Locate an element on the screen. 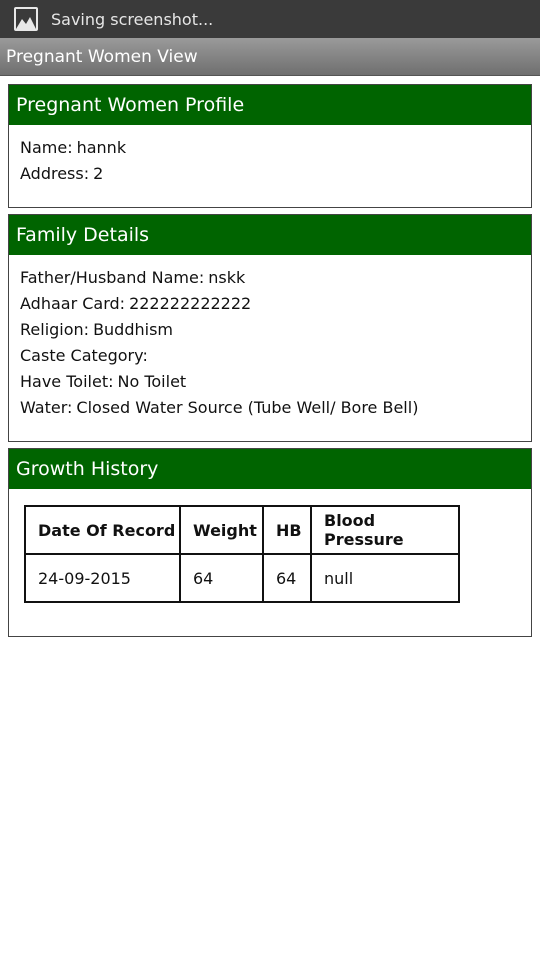  religion-field: Religion: Buddhism is located at coordinates (270, 330).